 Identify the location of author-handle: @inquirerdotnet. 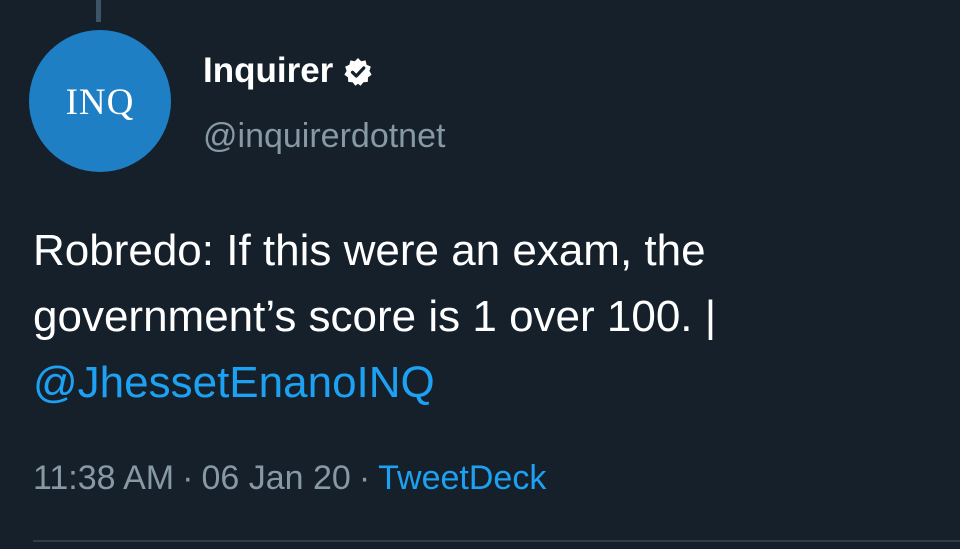
(324, 136).